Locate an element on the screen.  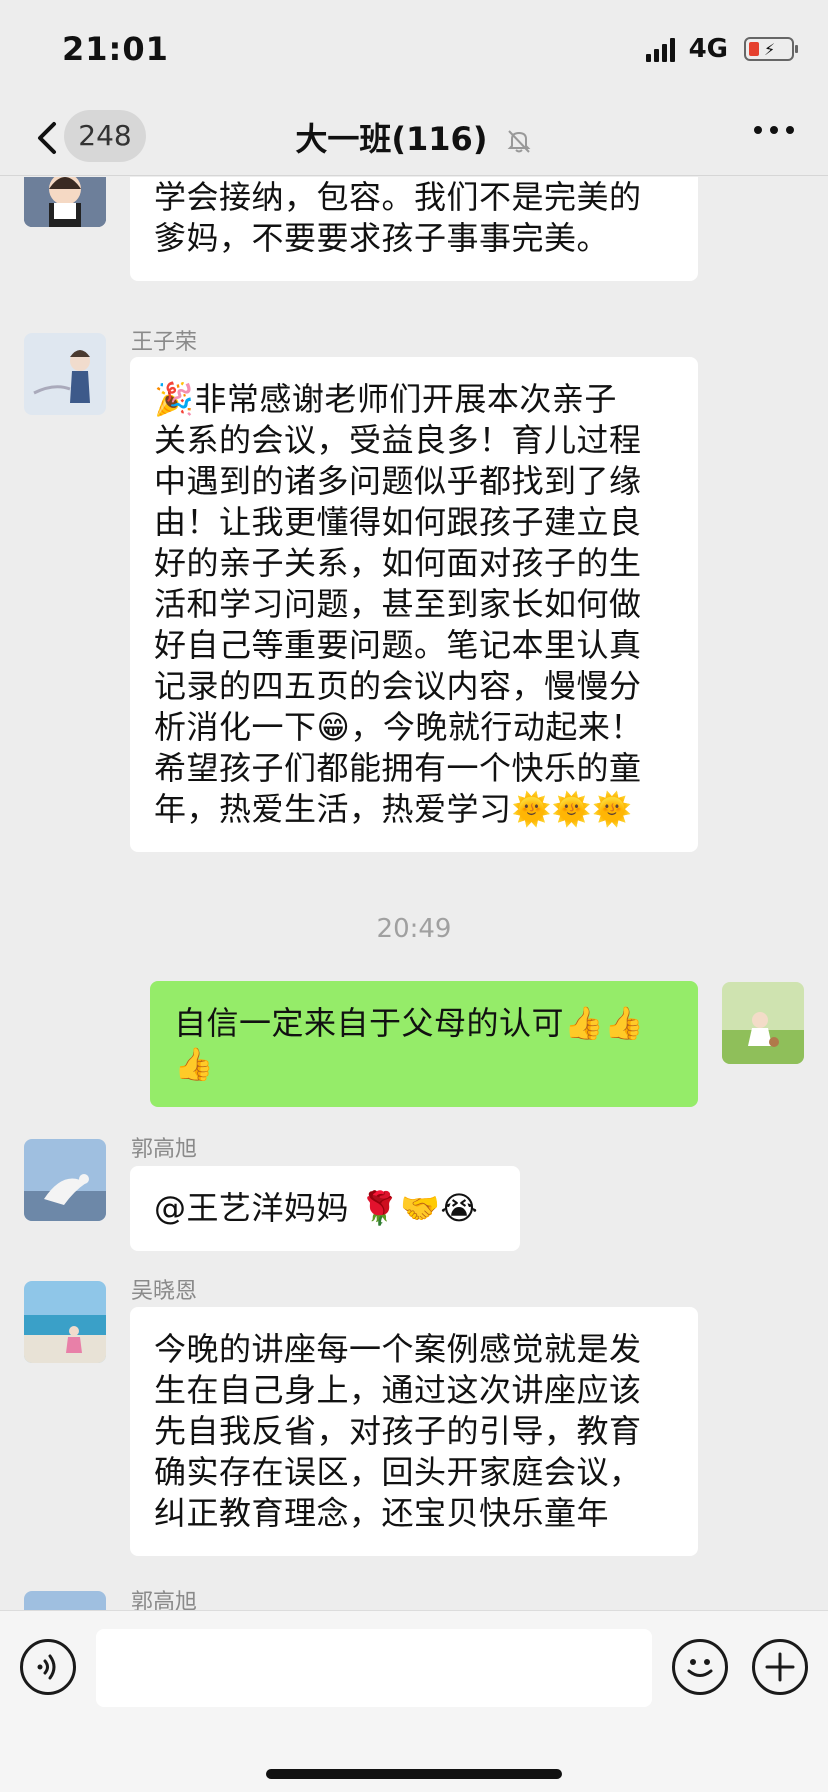
home-indicator is located at coordinates (414, 1774).